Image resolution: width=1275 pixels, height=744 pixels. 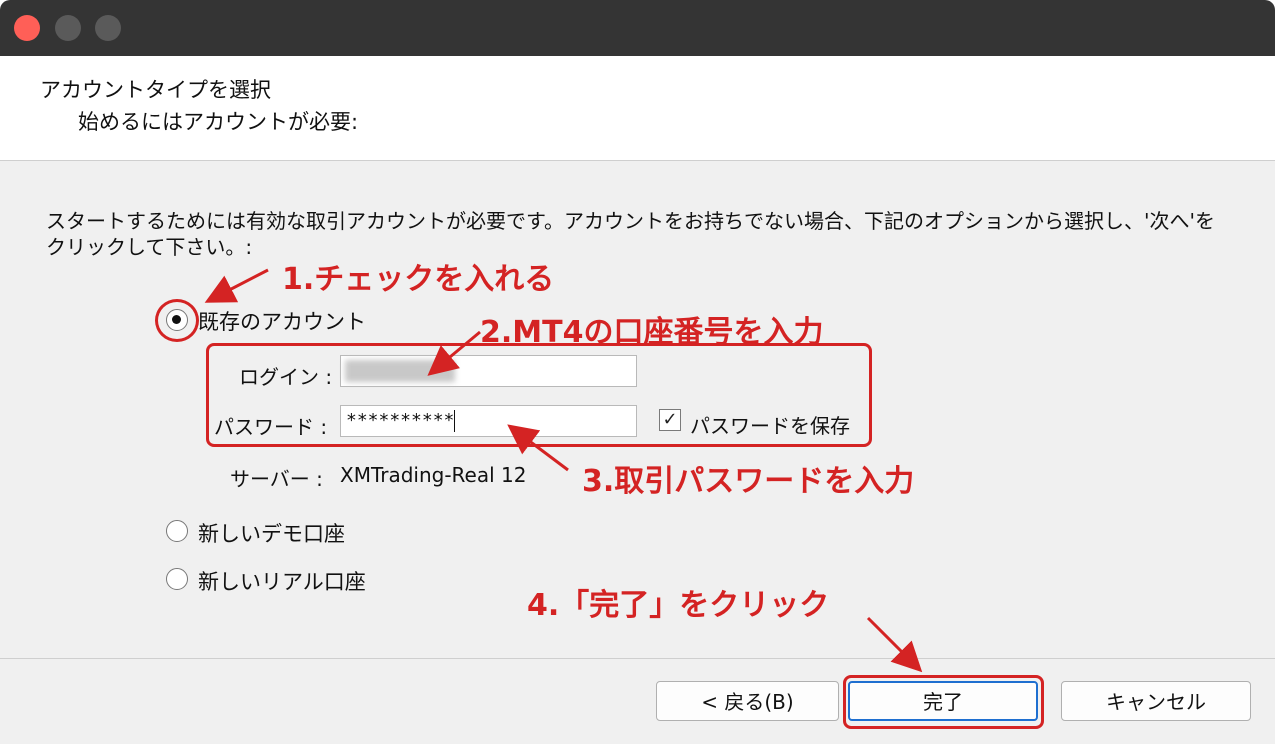 I want to click on radio-existing-account-label: 既存のアカウント, so click(x=282, y=322).